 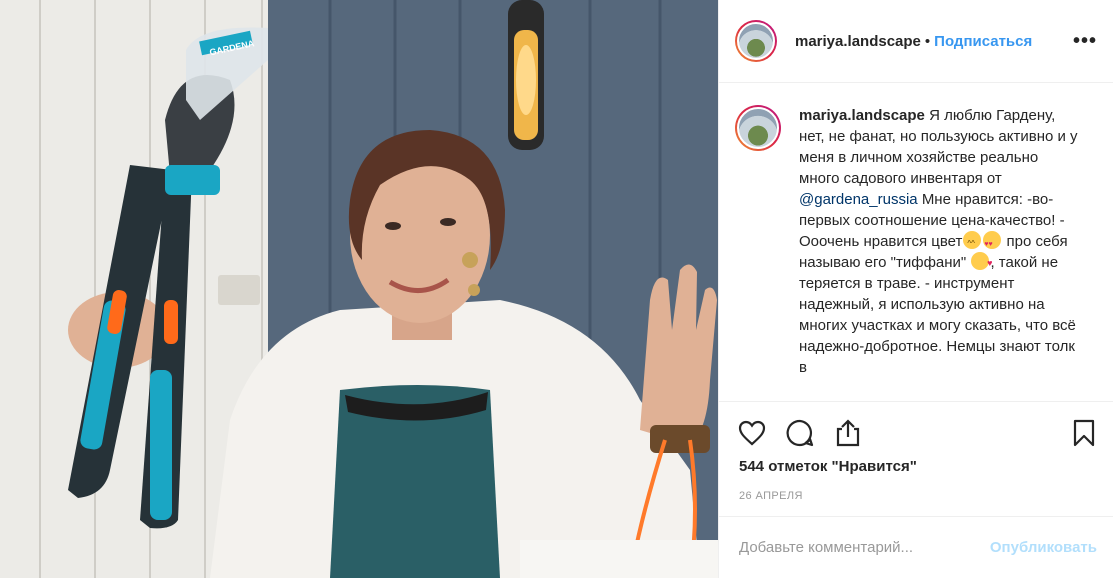 I want to click on laughing-emoji-icon, so click(x=972, y=242).